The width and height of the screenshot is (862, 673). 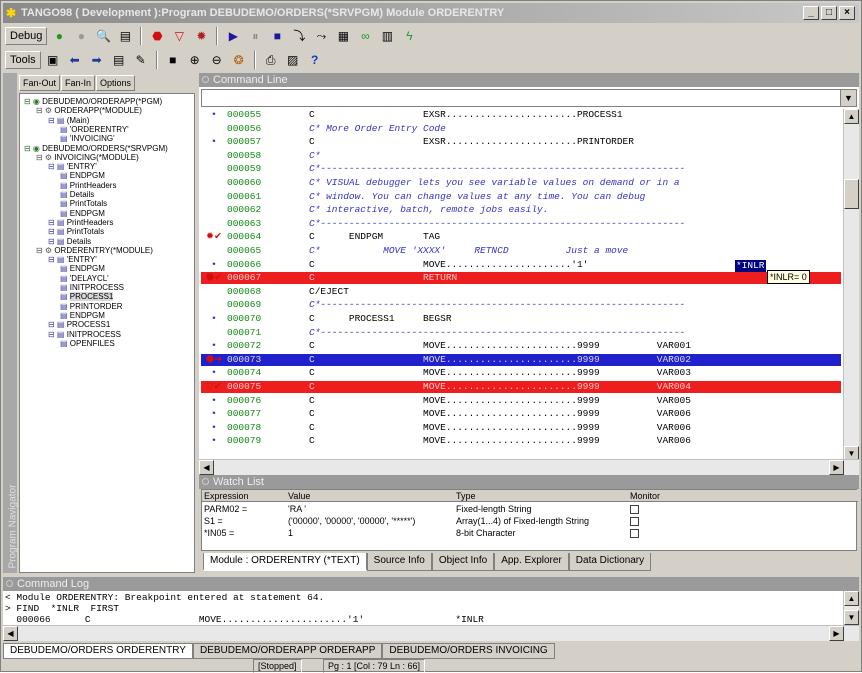 I want to click on module-tab: Module : ORDERENTRY (*TEXT), so click(x=285, y=562).